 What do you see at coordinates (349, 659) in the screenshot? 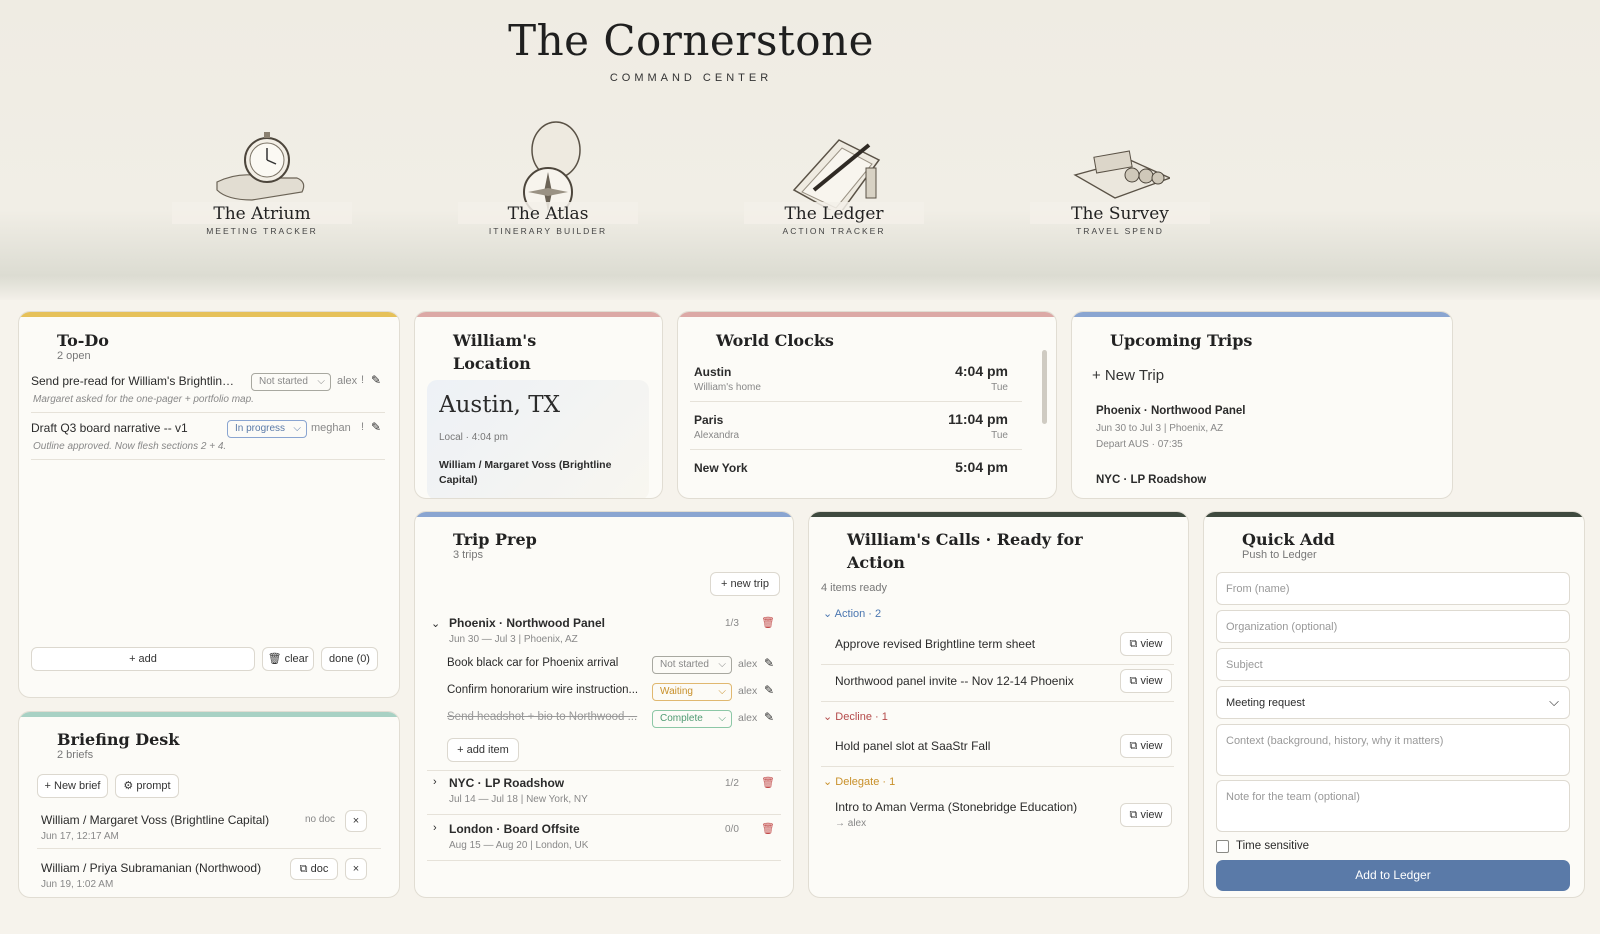
I see `done-button: done (0)` at bounding box center [349, 659].